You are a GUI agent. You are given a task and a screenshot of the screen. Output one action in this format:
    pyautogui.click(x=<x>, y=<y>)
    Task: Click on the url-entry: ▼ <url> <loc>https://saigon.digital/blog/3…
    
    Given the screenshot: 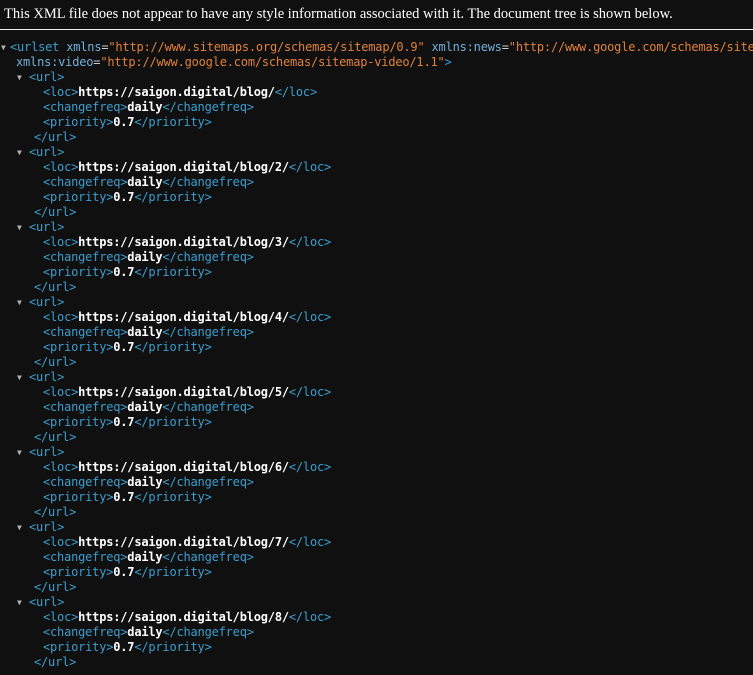 What is the action you would take?
    pyautogui.click(x=376, y=257)
    